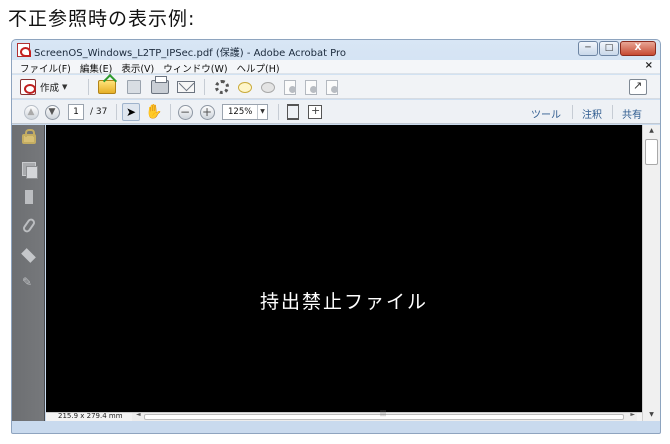 The image size is (670, 444). I want to click on email-button, so click(186, 87).